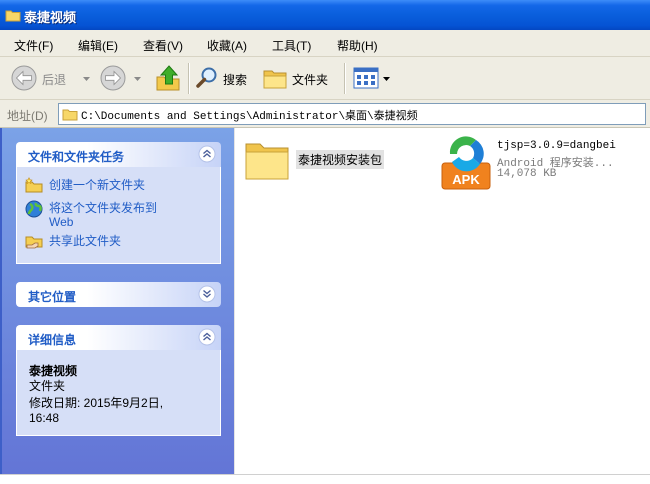 The height and width of the screenshot is (484, 650). I want to click on window-title: 泰捷视频, so click(50, 17).